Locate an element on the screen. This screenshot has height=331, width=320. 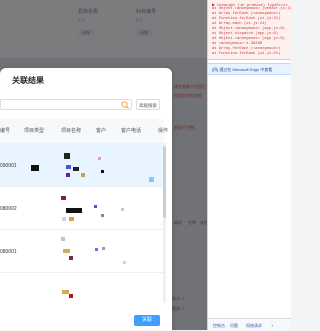
table-row is located at coordinates (82, 289).